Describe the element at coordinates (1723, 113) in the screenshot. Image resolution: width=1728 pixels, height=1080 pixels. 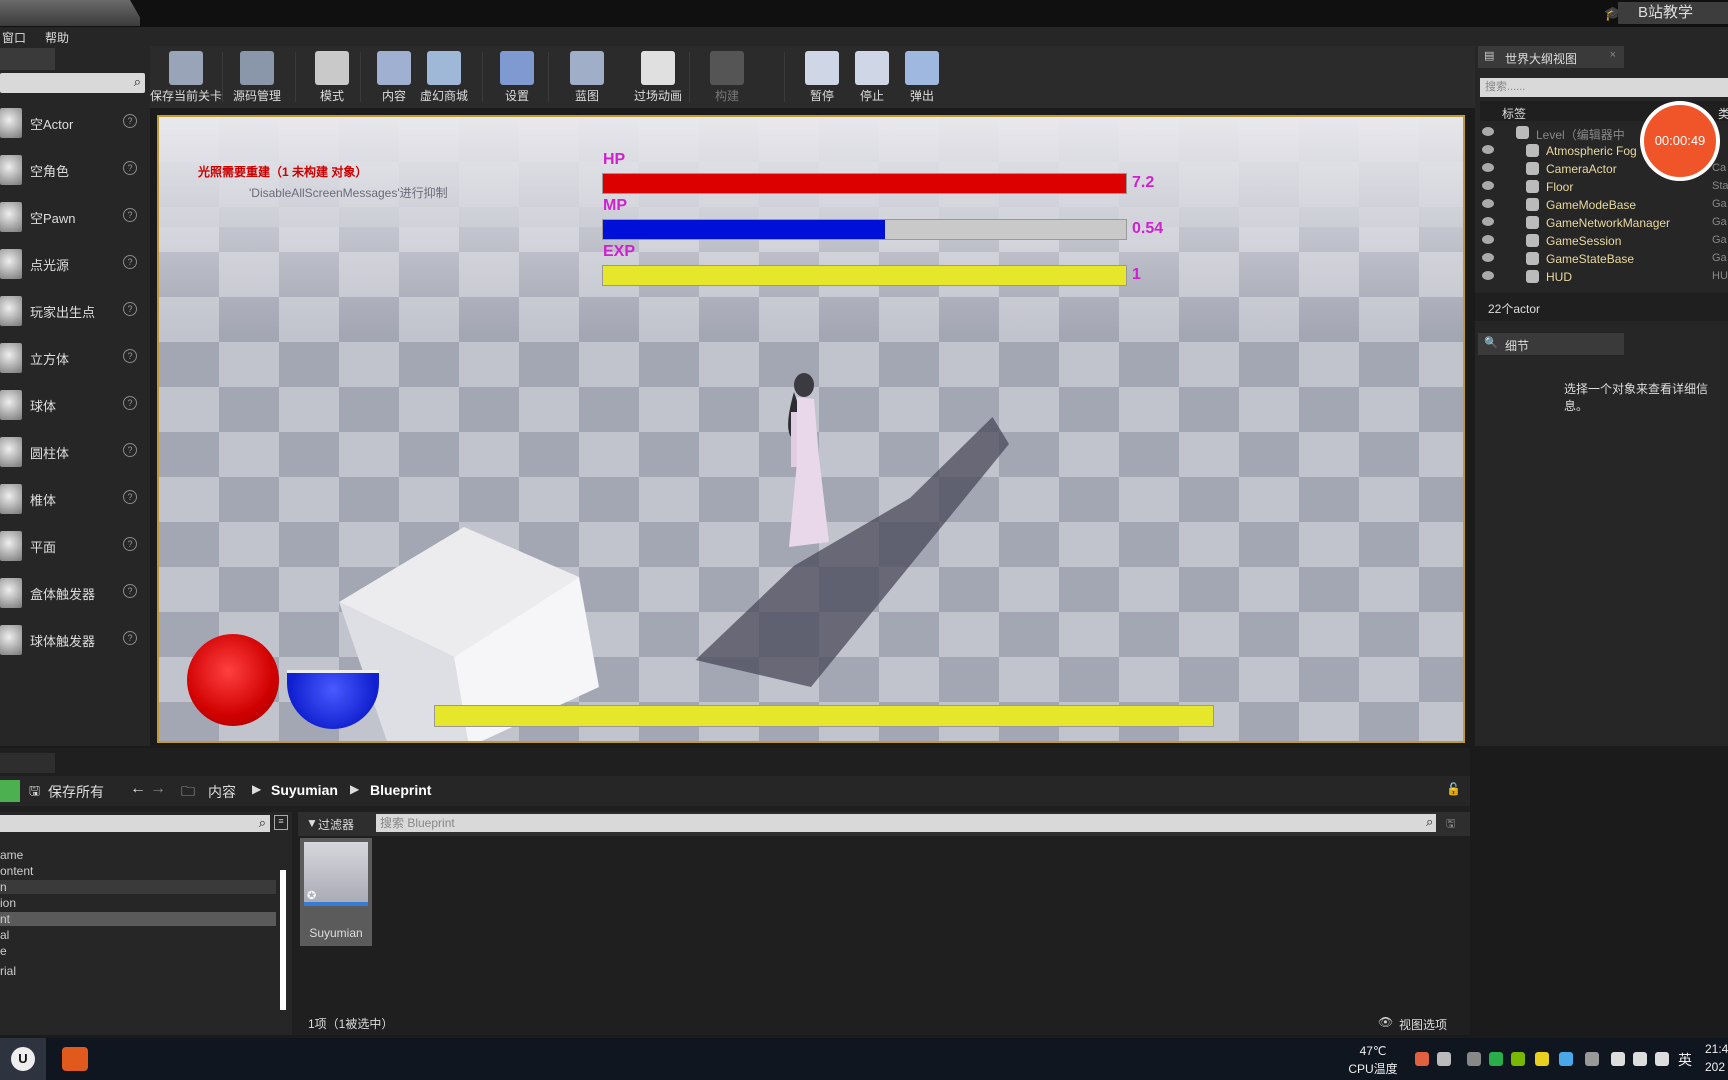
I see `type-column-header: 类` at that location.